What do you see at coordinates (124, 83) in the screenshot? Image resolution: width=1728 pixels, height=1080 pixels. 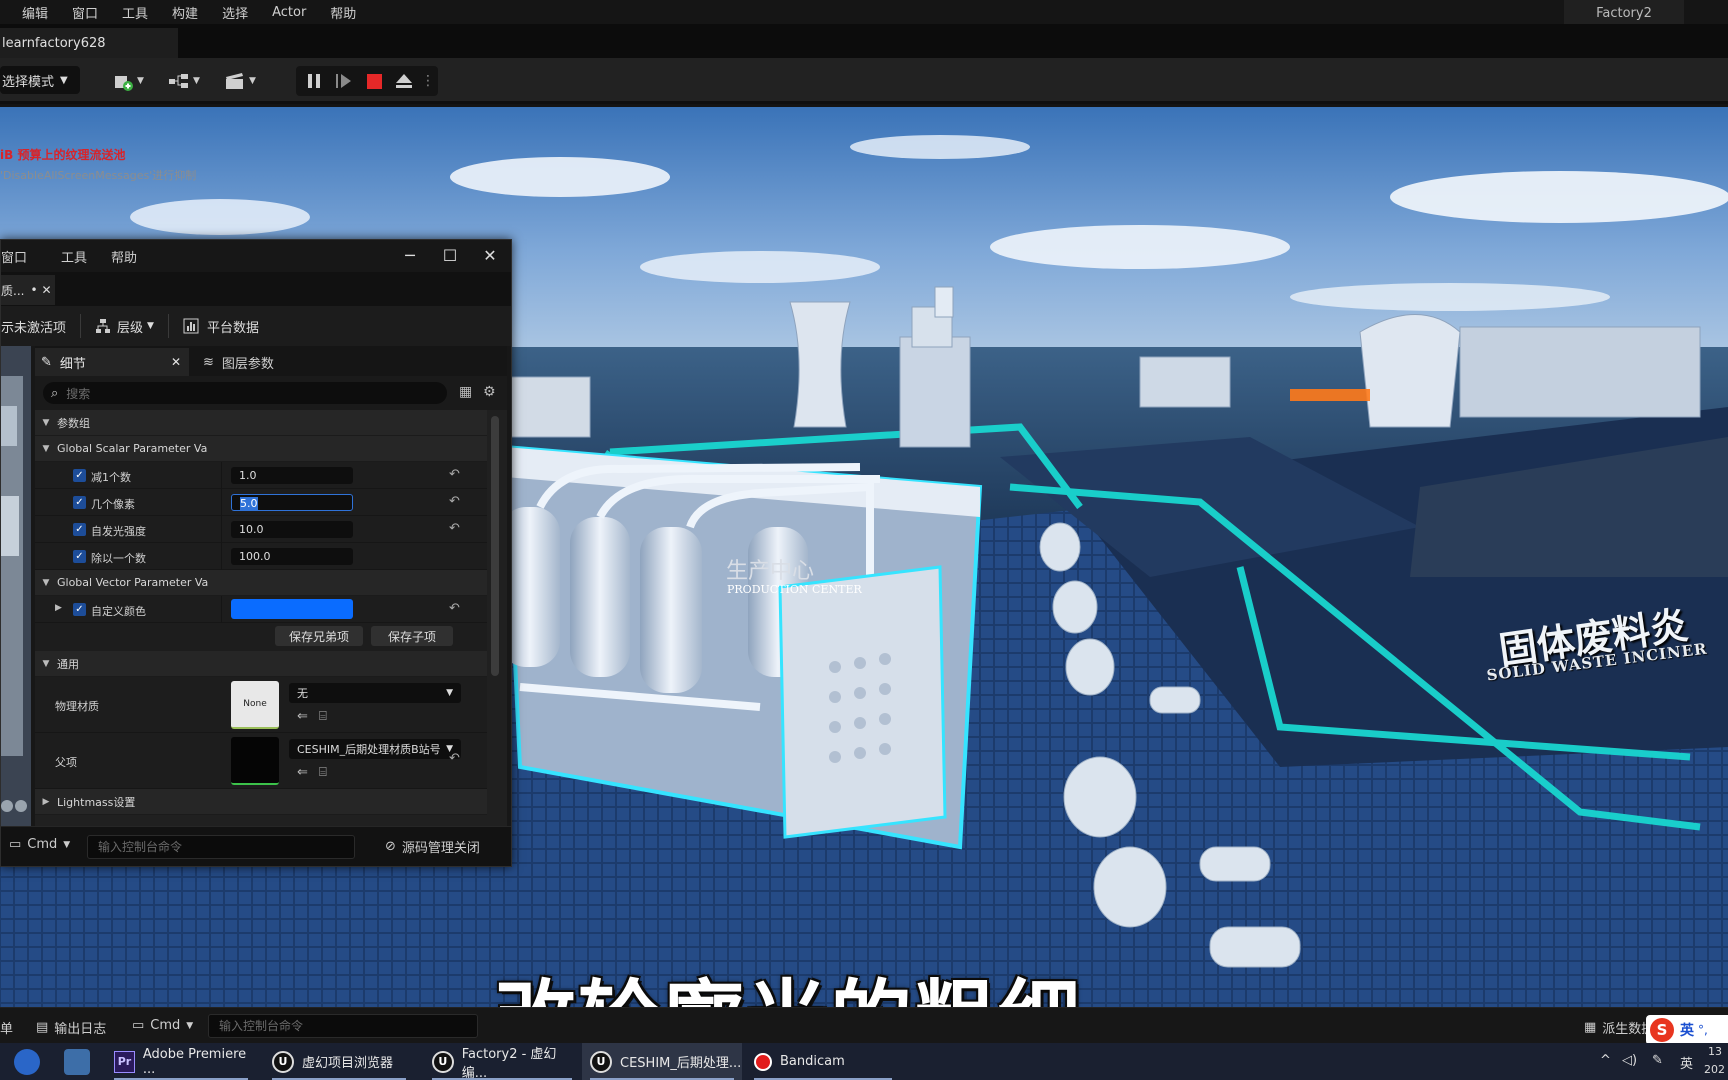 I see `add-cube-icon` at bounding box center [124, 83].